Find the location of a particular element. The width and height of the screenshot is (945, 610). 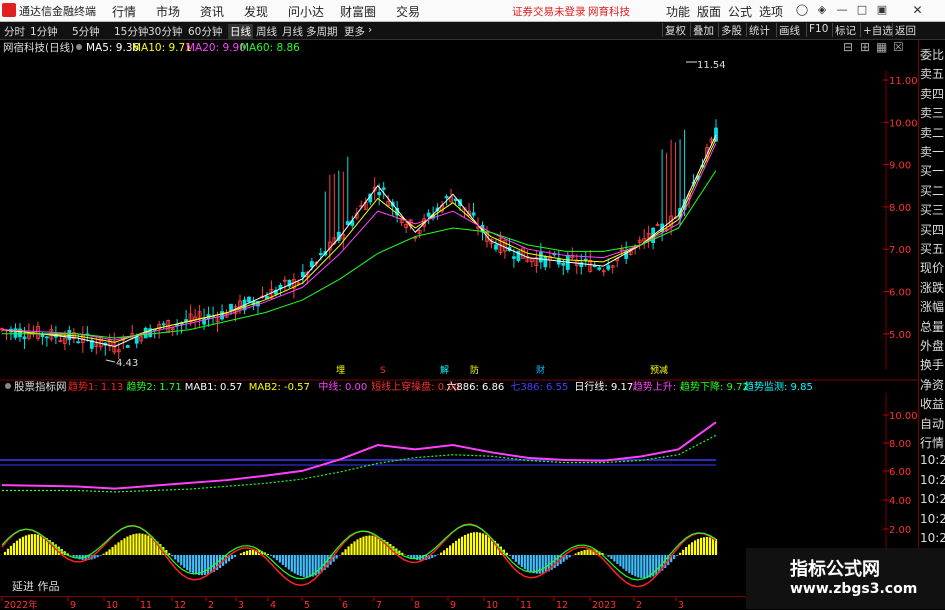

grid-icon: ▦ is located at coordinates (881, 47).